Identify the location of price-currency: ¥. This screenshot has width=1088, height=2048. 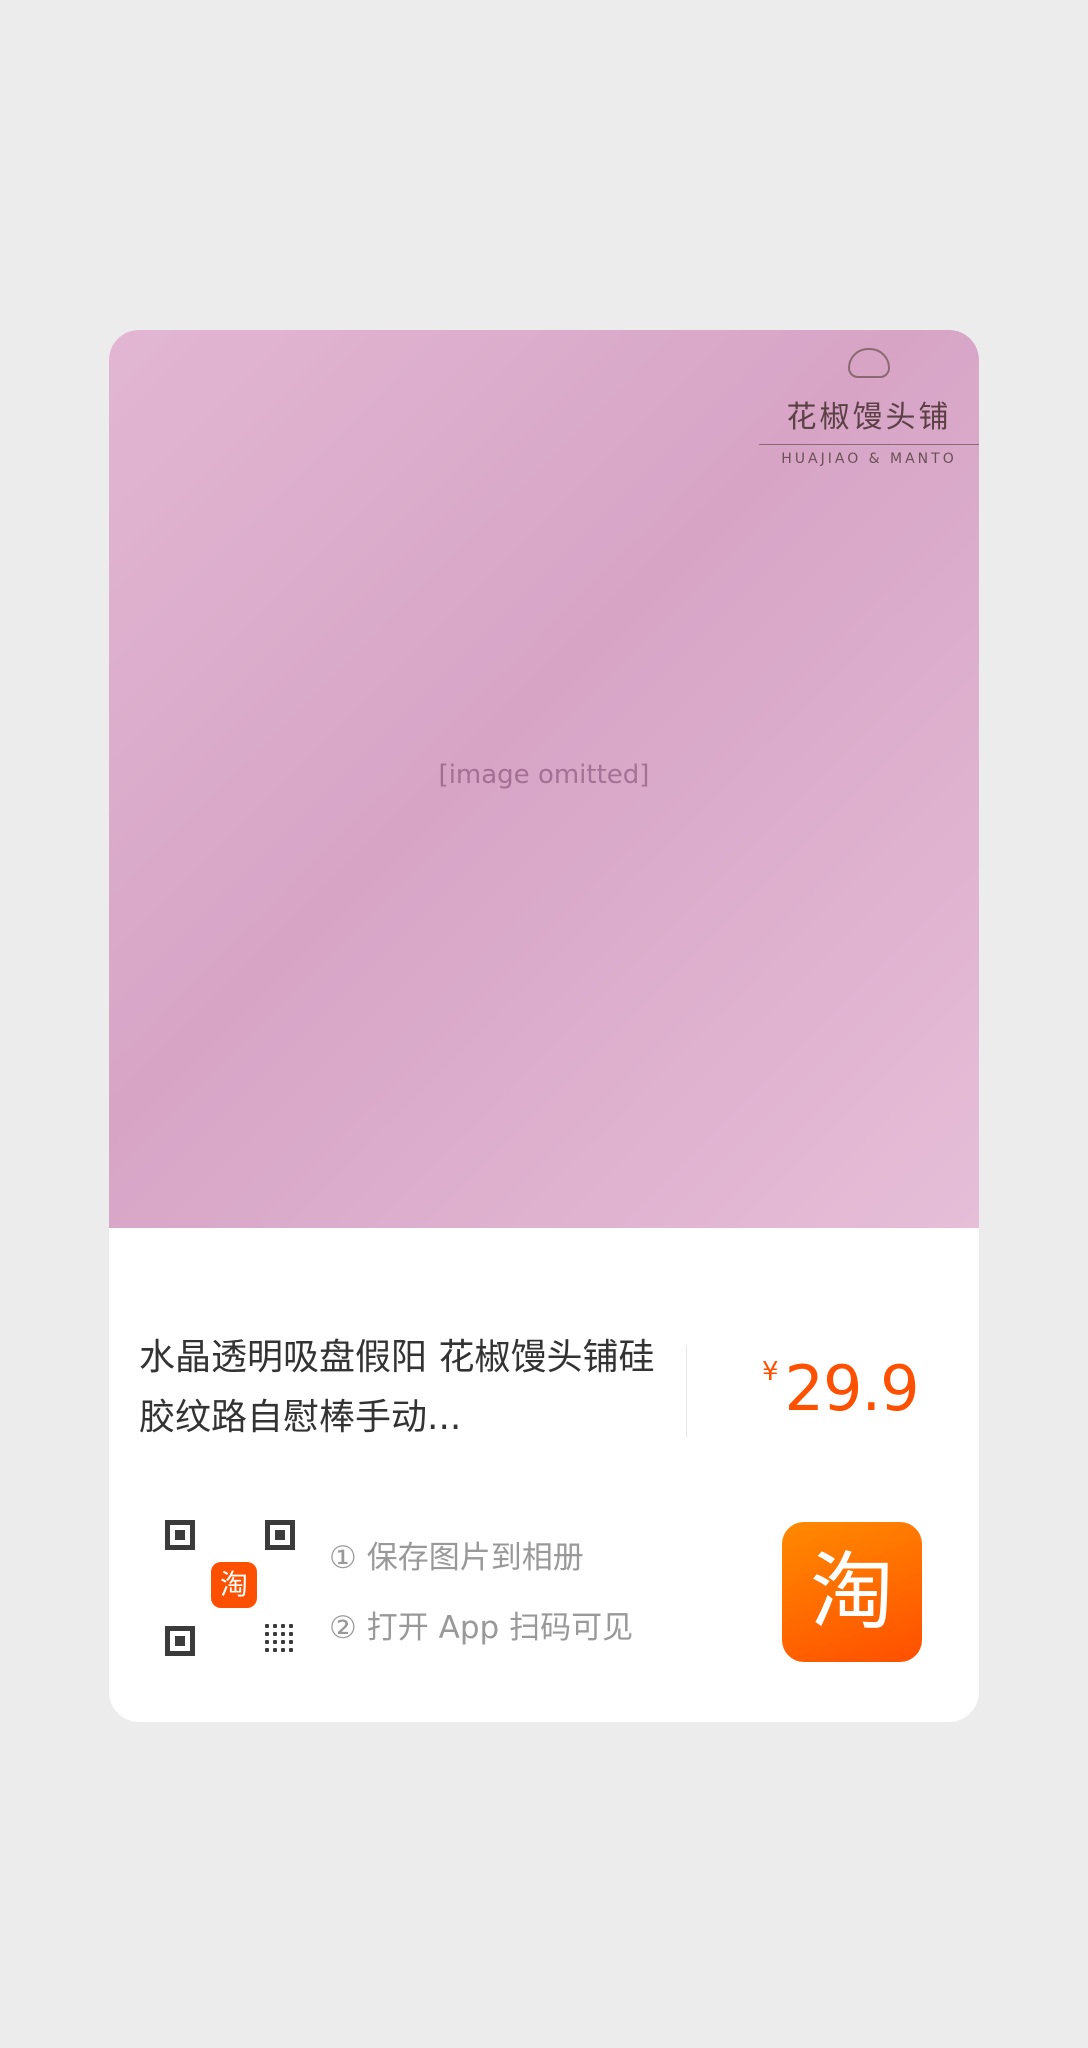
(770, 1372).